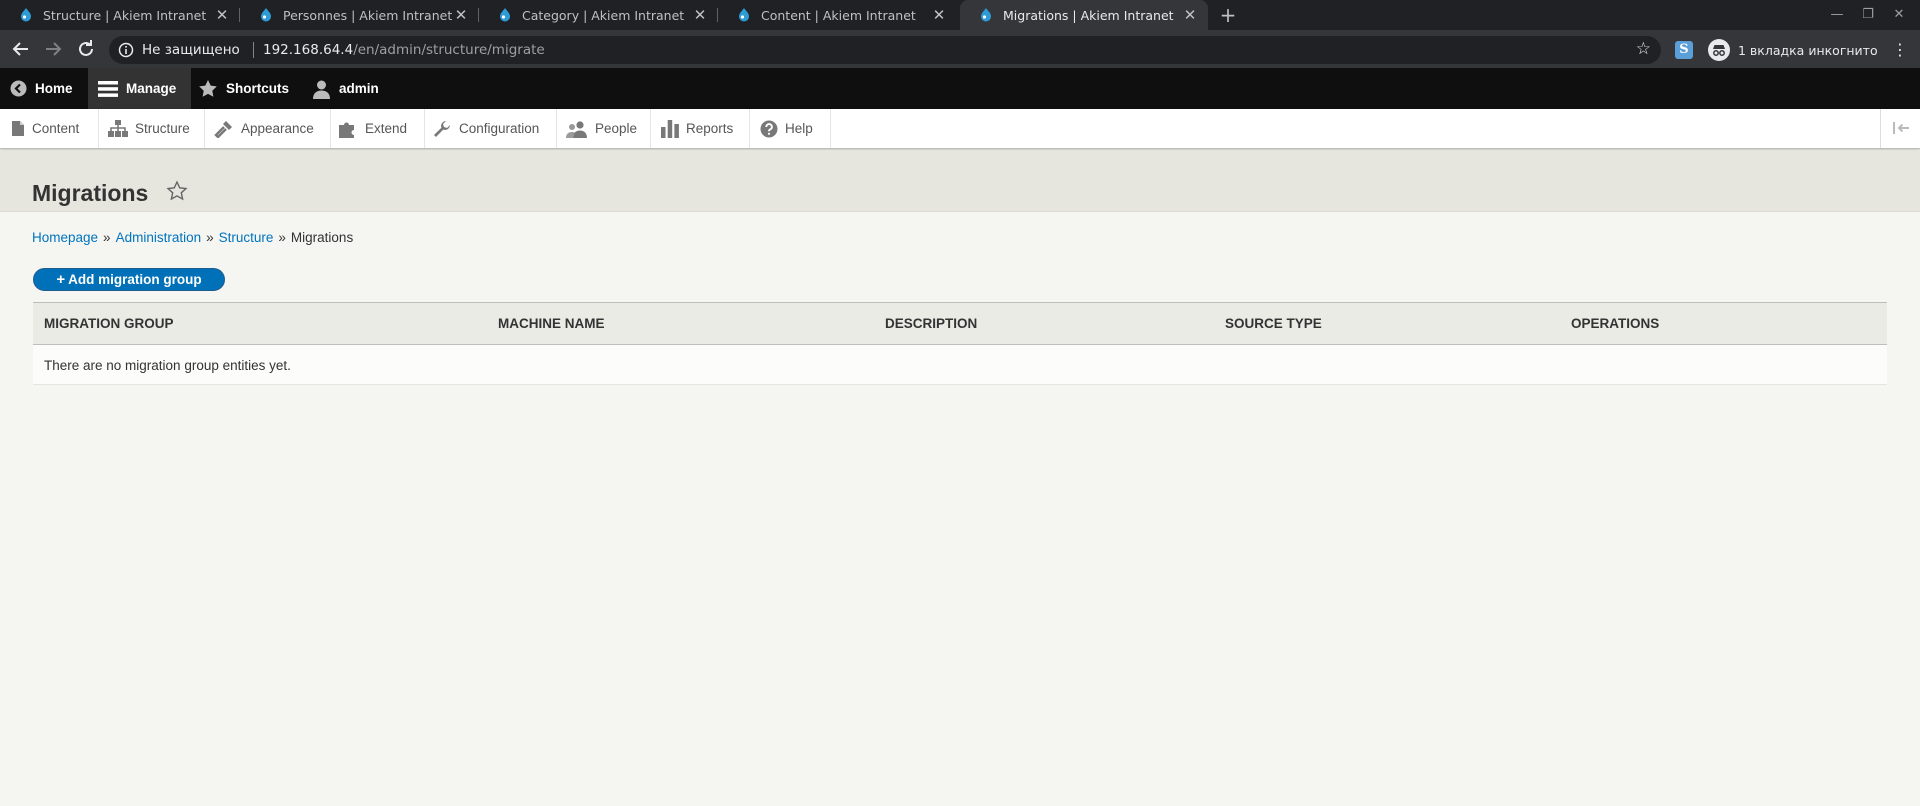 This screenshot has height=806, width=1920. I want to click on breadcrumb-current: Migrations, so click(322, 237).